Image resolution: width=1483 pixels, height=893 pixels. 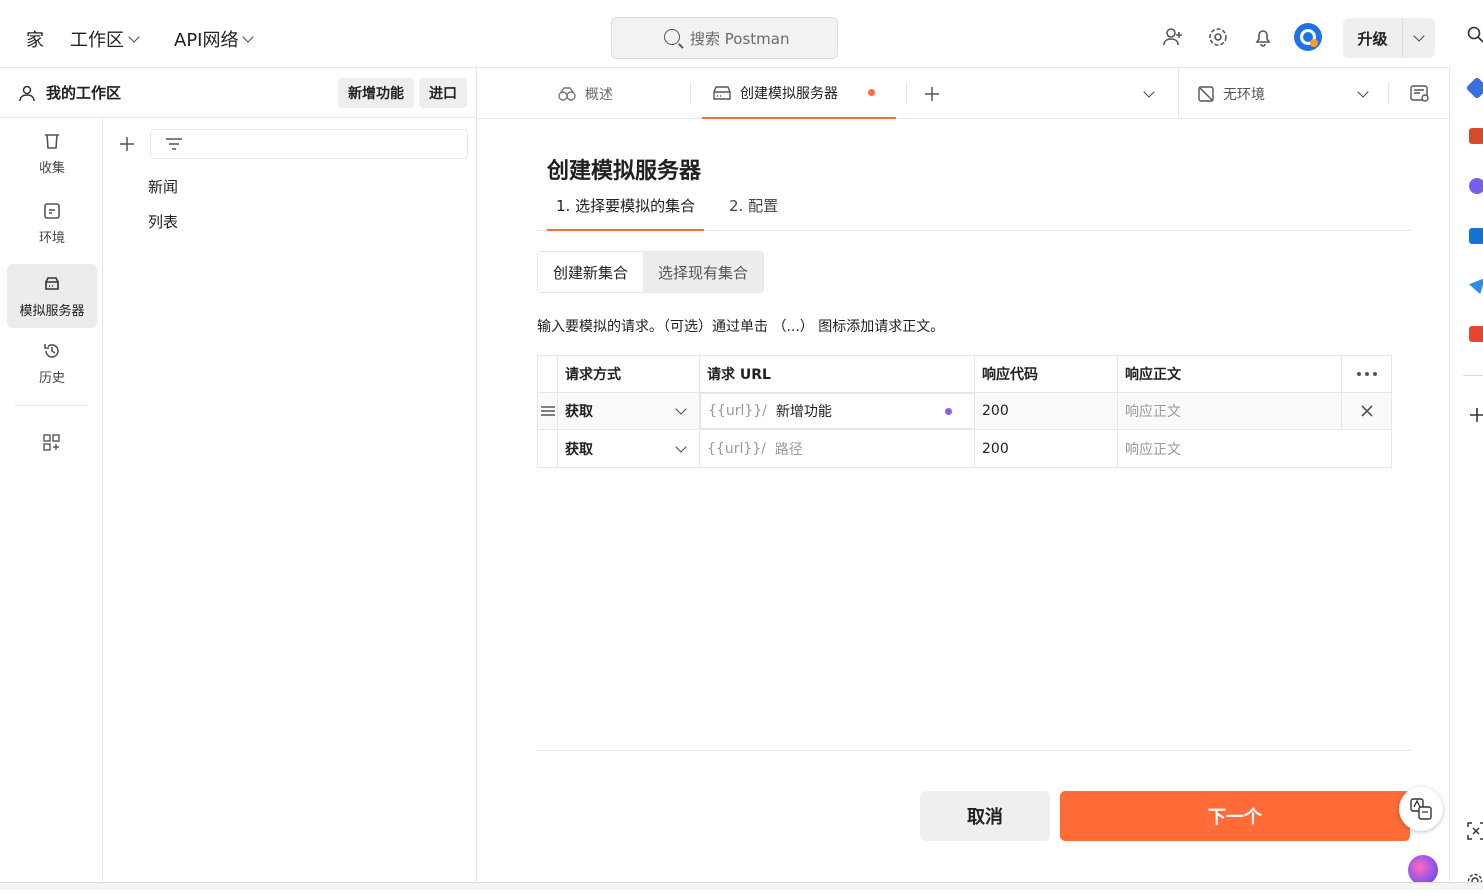 What do you see at coordinates (105, 39) in the screenshot?
I see `workspace-menu: 工作区` at bounding box center [105, 39].